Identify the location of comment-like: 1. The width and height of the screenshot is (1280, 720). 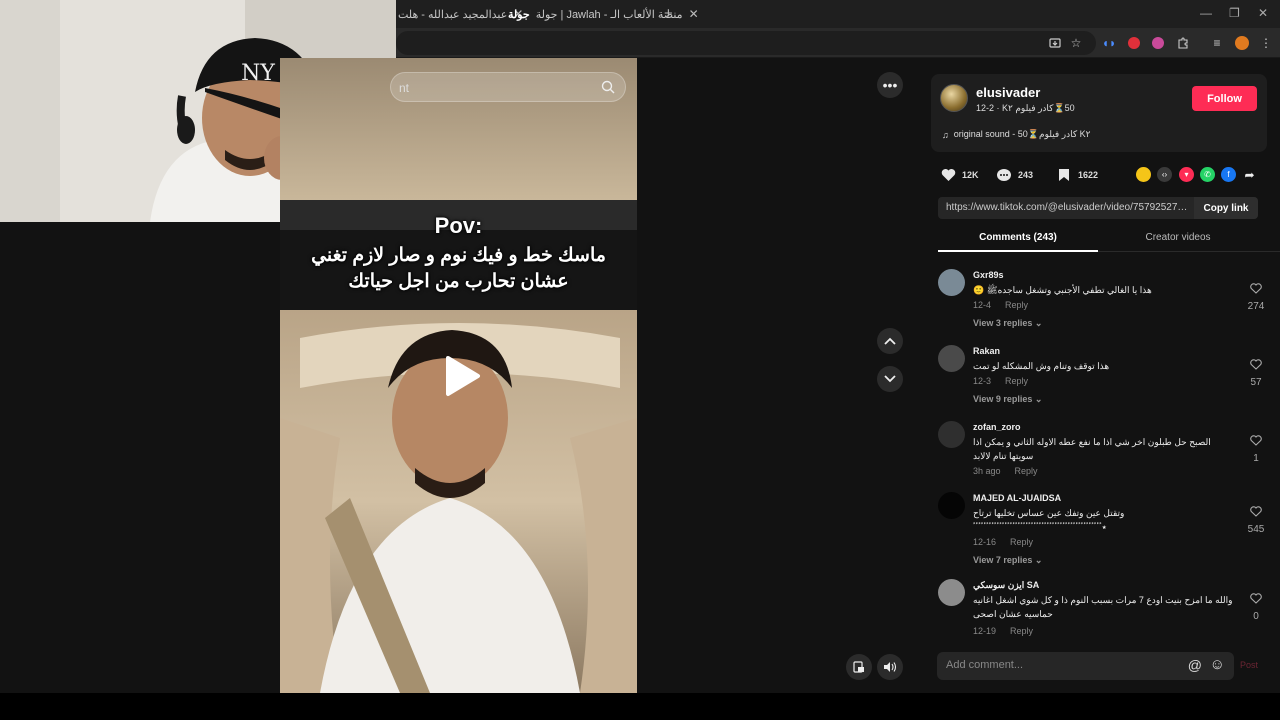
(1256, 448).